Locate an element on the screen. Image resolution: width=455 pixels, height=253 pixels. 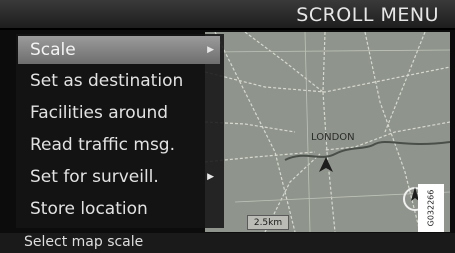
scale-indicator: 2.5km is located at coordinates (268, 222).